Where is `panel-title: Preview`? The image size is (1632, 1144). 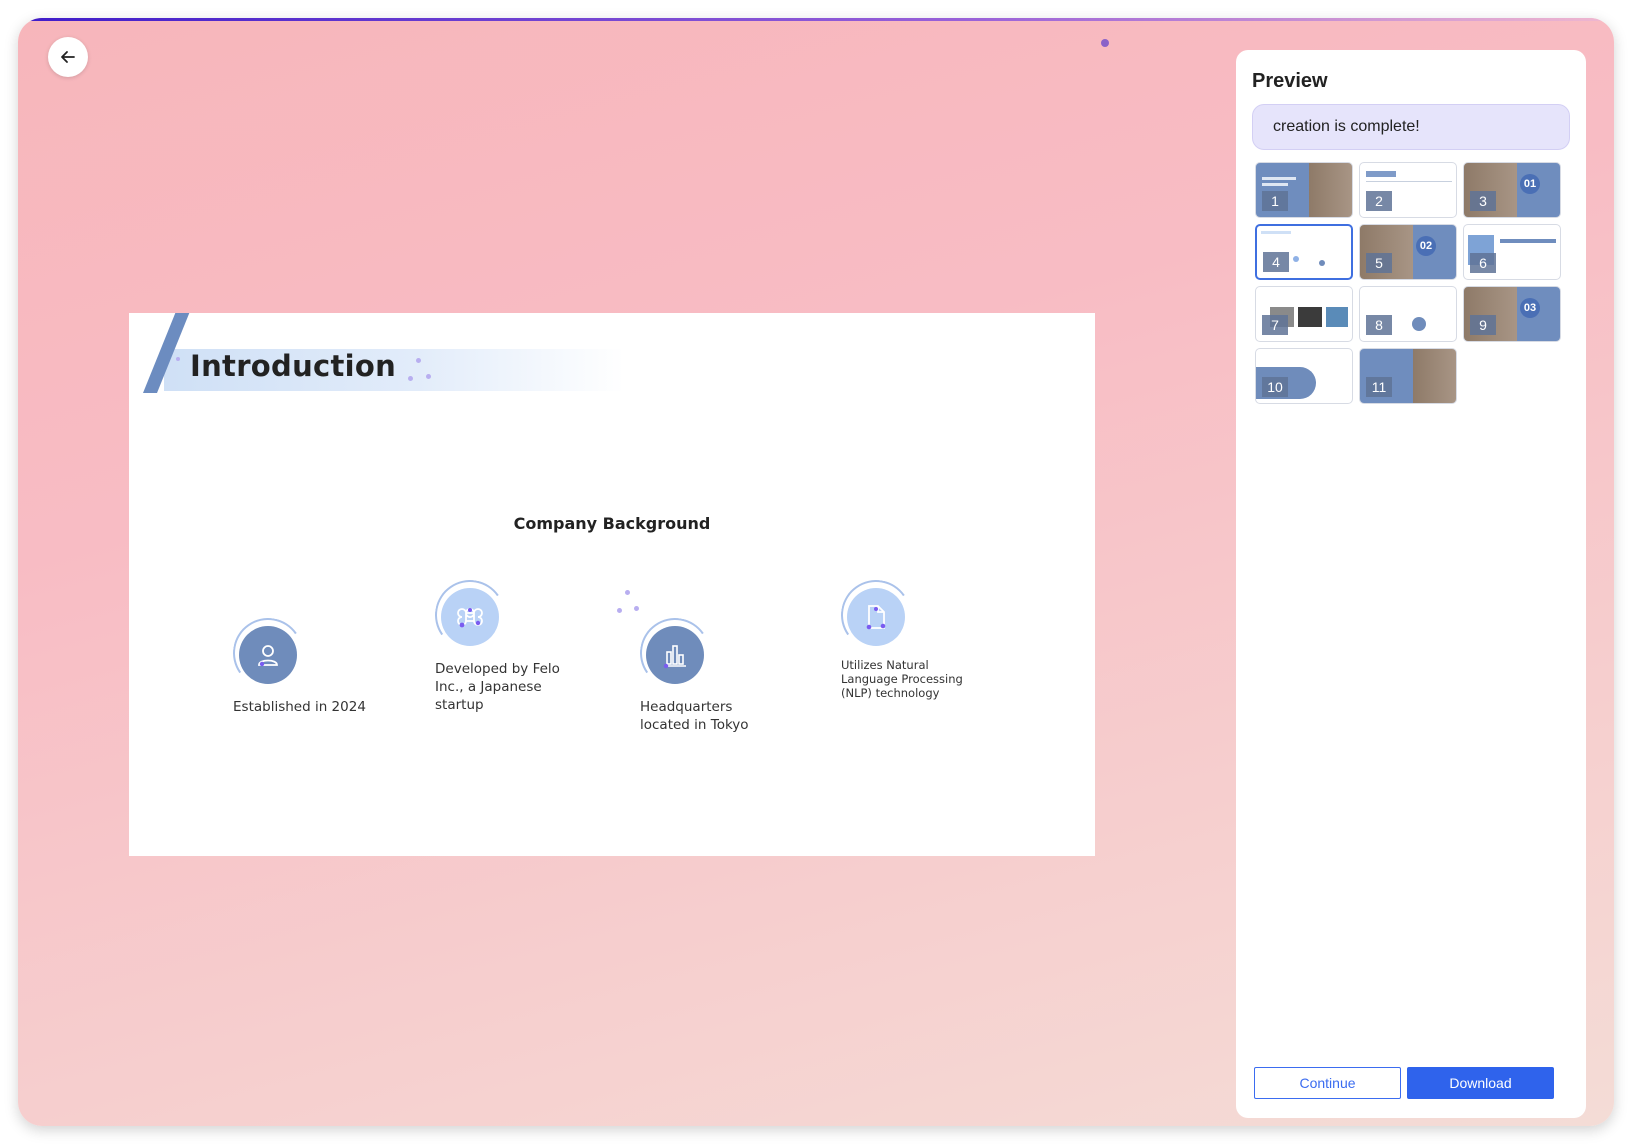 panel-title: Preview is located at coordinates (1290, 81).